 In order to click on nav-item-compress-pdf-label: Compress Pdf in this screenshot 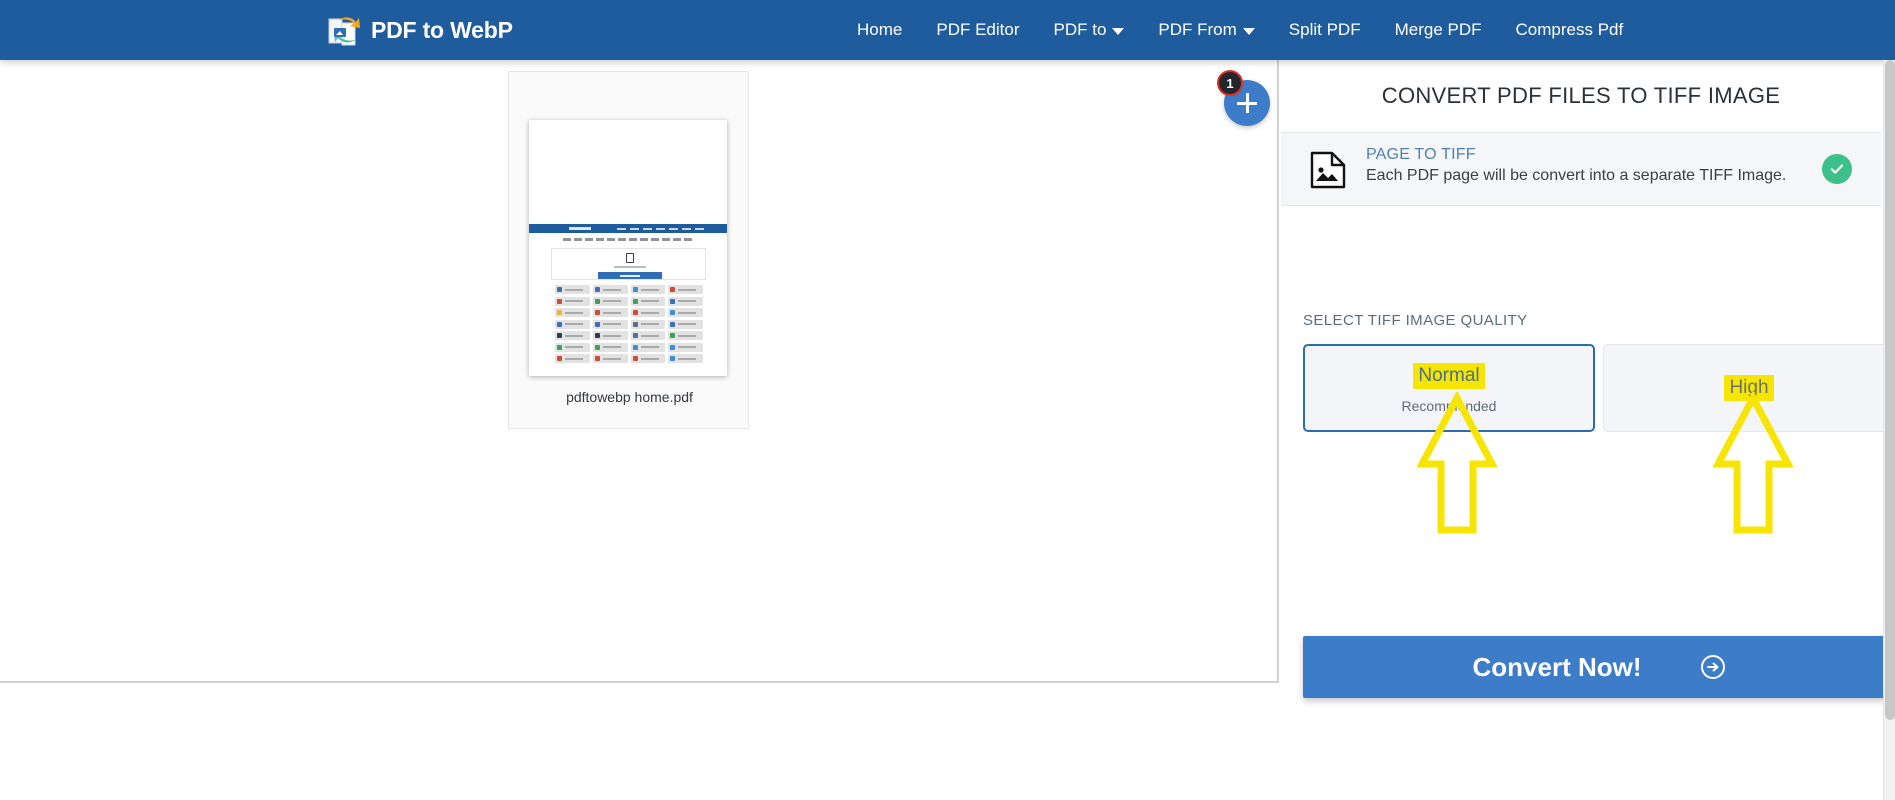, I will do `click(1569, 29)`.